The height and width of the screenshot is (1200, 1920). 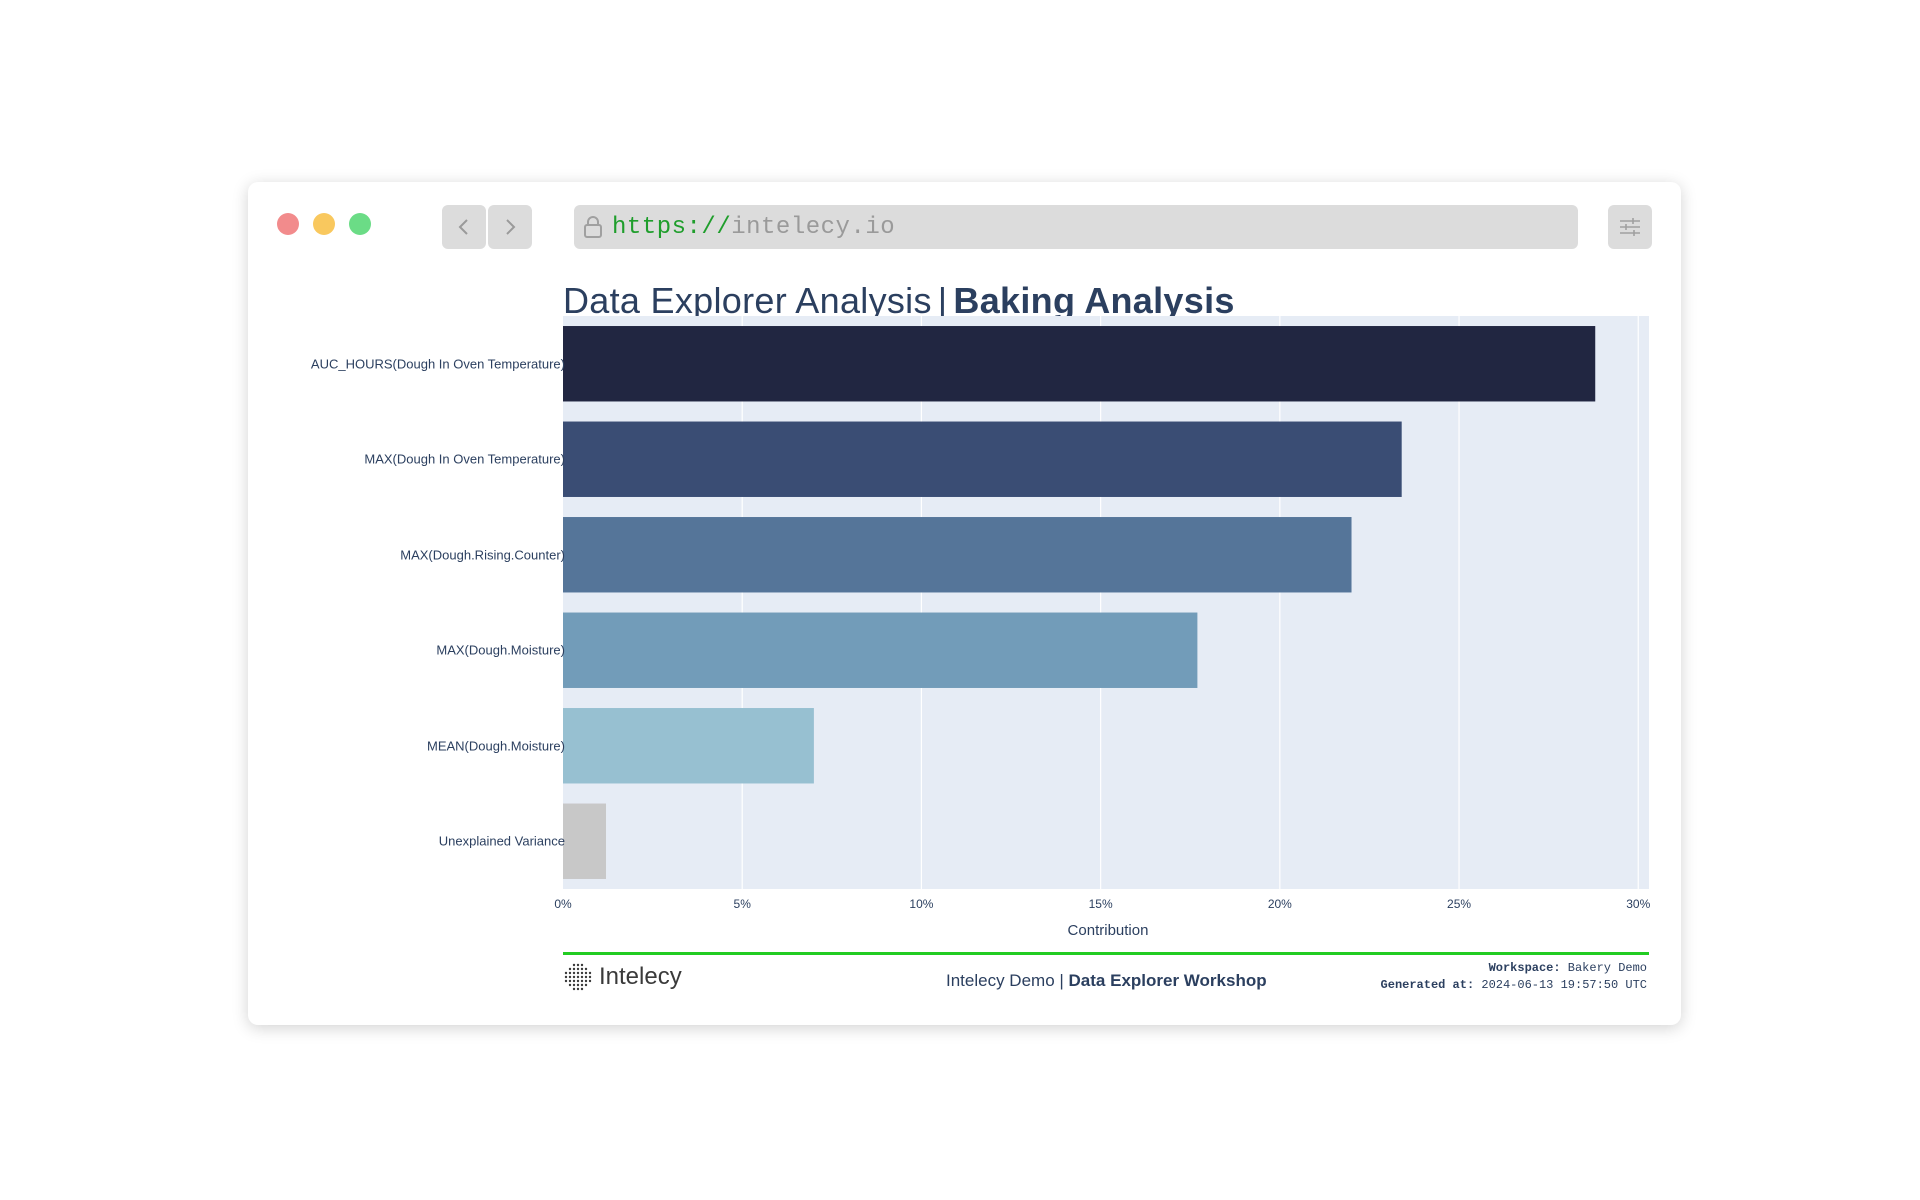 I want to click on x-tick-label: 15%, so click(x=1100, y=904).